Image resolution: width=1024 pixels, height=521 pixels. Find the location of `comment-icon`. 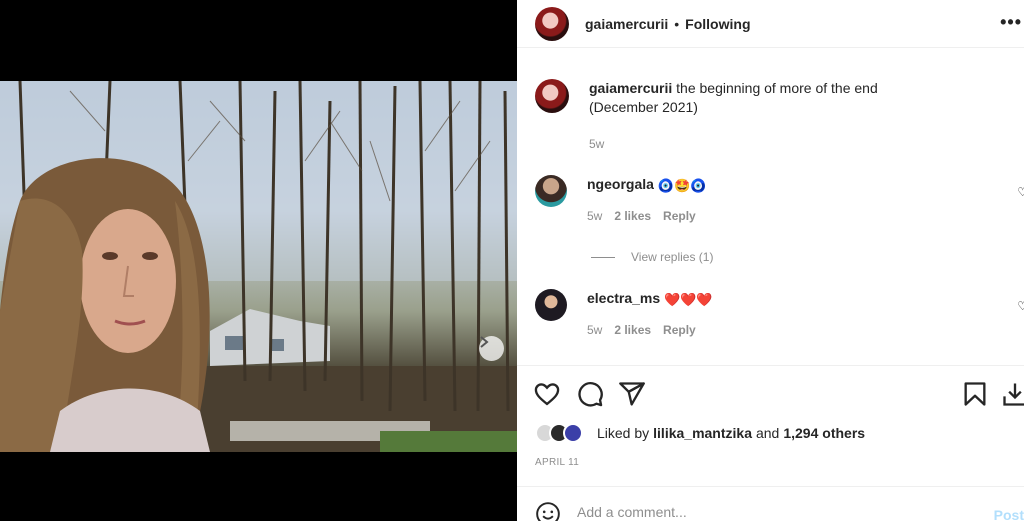

comment-icon is located at coordinates (590, 394).